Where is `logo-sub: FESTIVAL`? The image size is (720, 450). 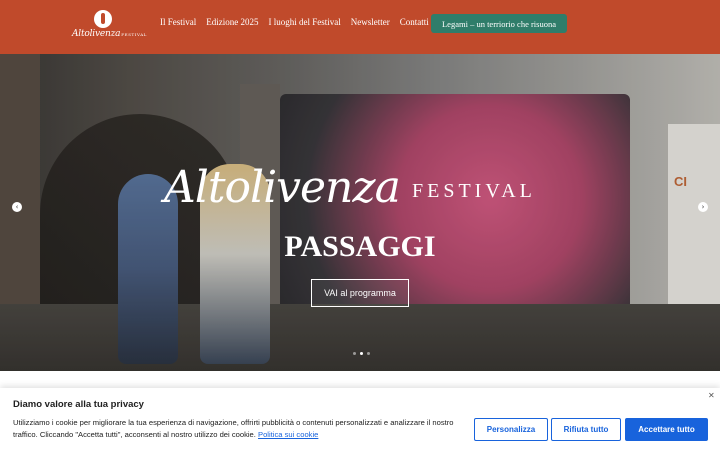
logo-sub: FESTIVAL is located at coordinates (134, 34).